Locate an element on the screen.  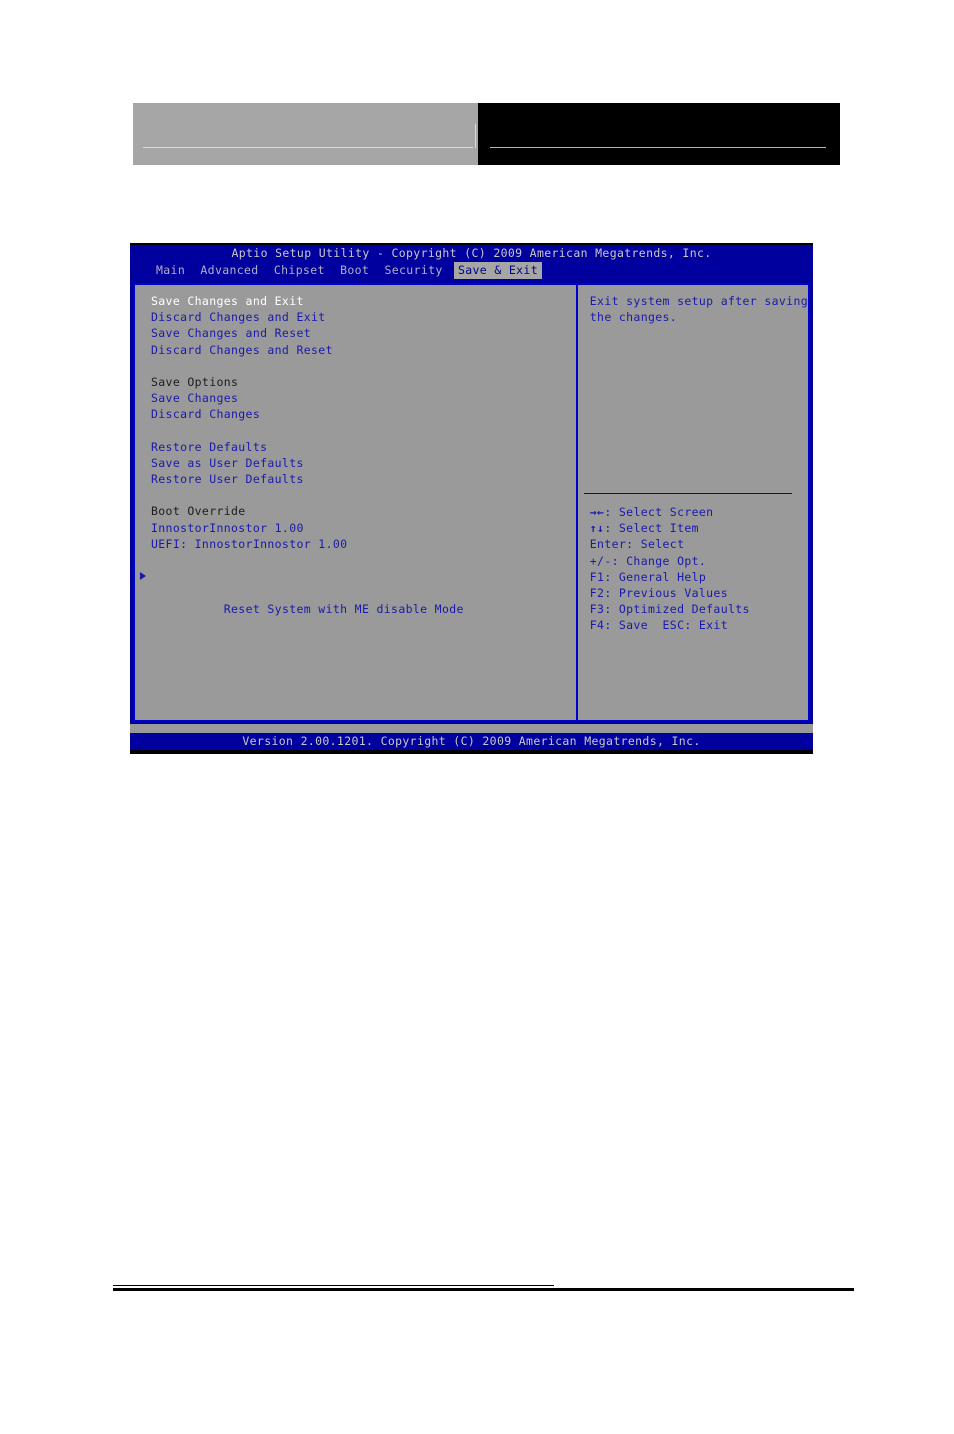
header-banner-right-rule is located at coordinates (658, 147).